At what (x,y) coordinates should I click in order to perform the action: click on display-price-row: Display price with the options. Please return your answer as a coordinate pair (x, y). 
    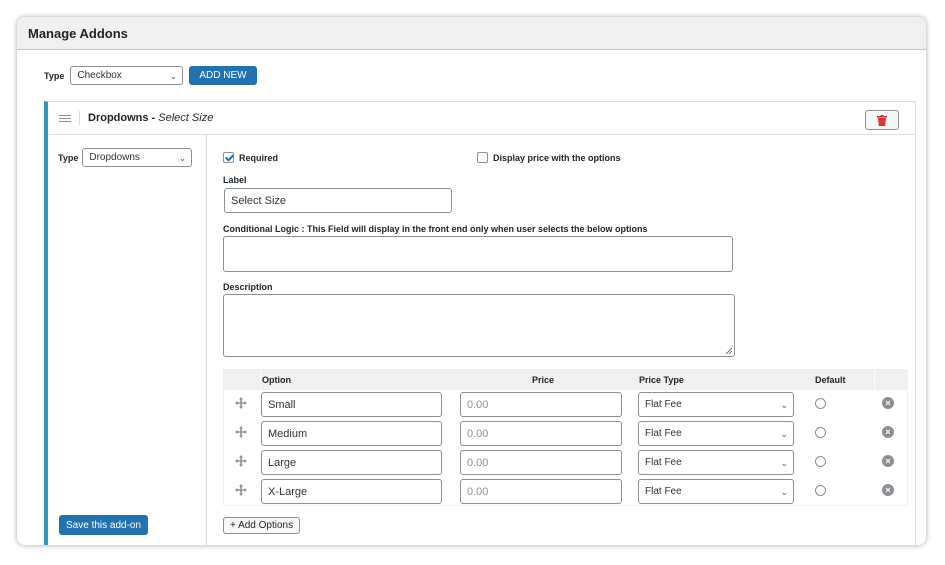
    Looking at the image, I should click on (549, 157).